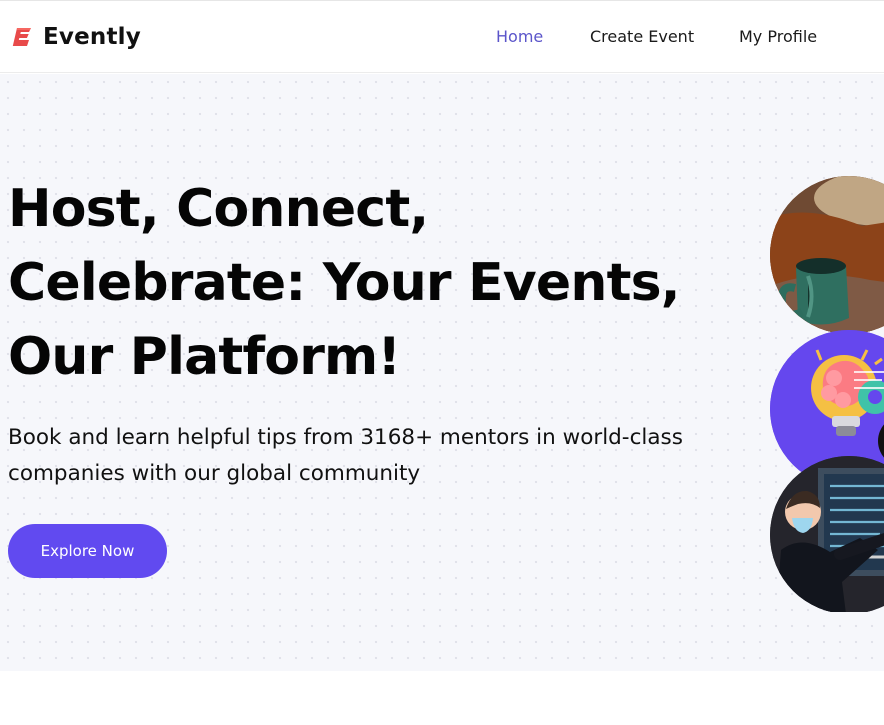  I want to click on brand-name: Evently, so click(92, 37).